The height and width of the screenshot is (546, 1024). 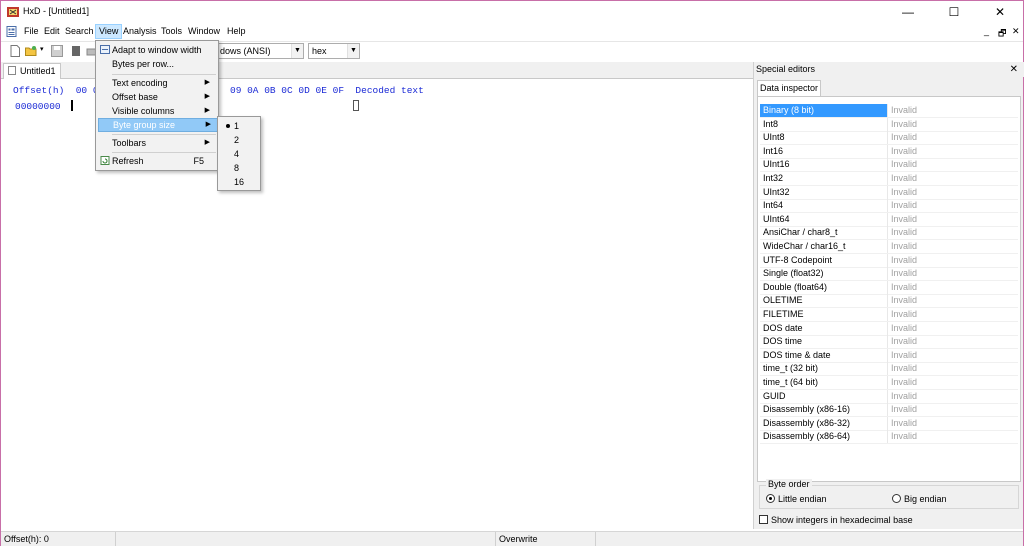 What do you see at coordinates (889, 247) in the screenshot?
I see `inspector-row: WideChar / char16_t Invalid` at bounding box center [889, 247].